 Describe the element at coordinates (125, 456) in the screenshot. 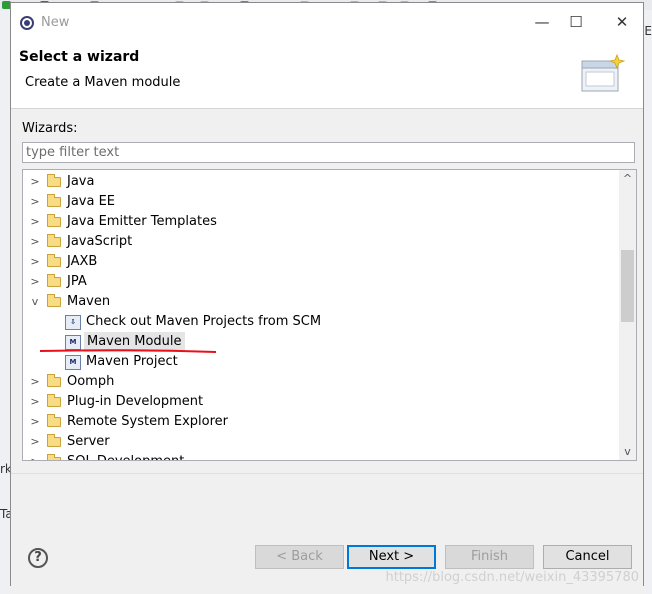

I see `tree-item-label: SQL Development` at that location.